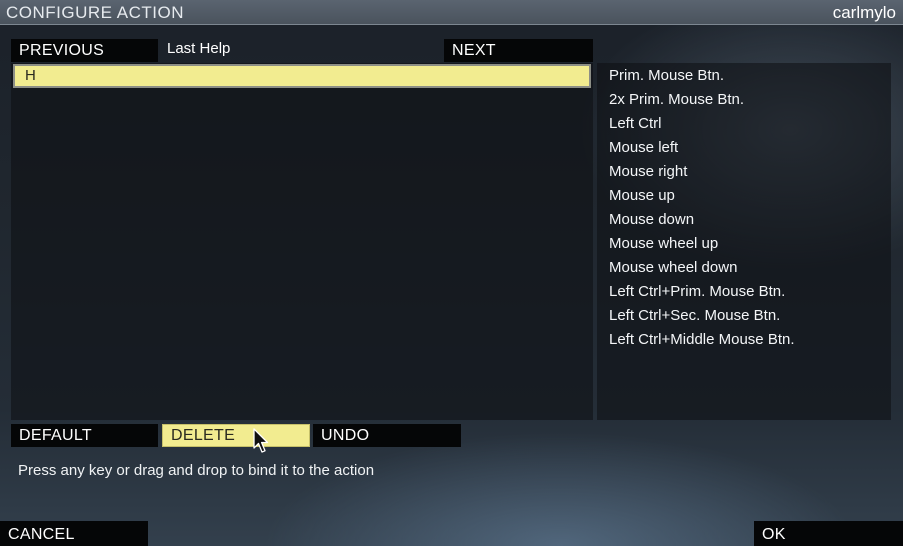  I want to click on cancel-button: CANCEL, so click(74, 533).